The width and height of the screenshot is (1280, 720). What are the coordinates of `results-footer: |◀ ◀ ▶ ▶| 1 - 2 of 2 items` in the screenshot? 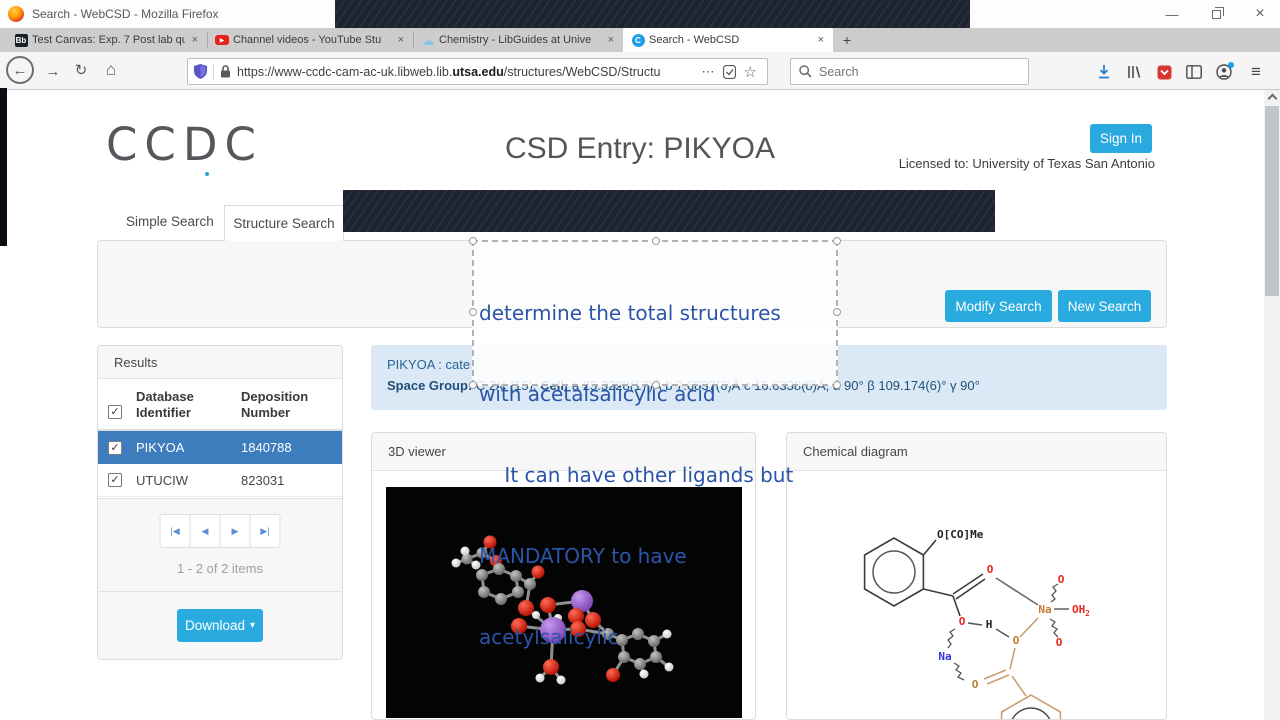 It's located at (220, 544).